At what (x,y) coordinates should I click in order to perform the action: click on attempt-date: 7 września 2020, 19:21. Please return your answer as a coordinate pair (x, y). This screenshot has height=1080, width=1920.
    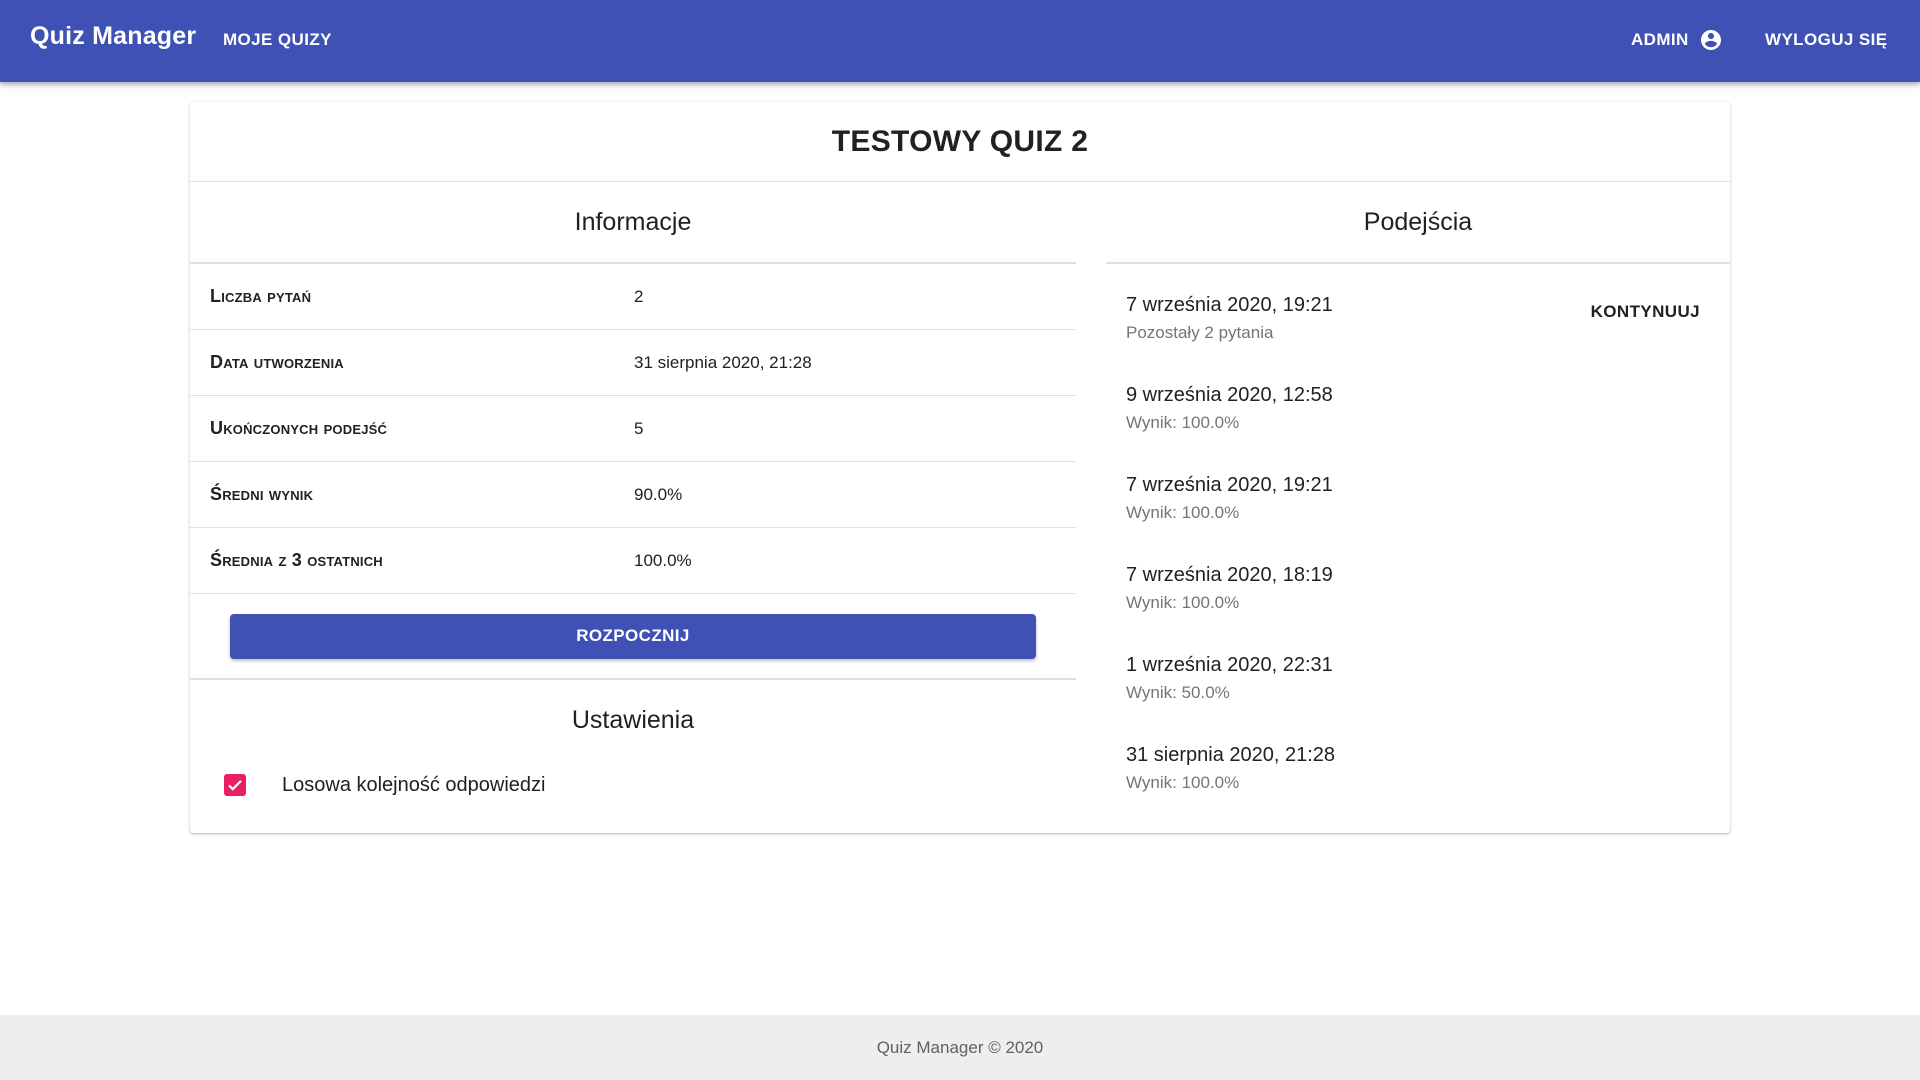
    Looking at the image, I should click on (1229, 485).